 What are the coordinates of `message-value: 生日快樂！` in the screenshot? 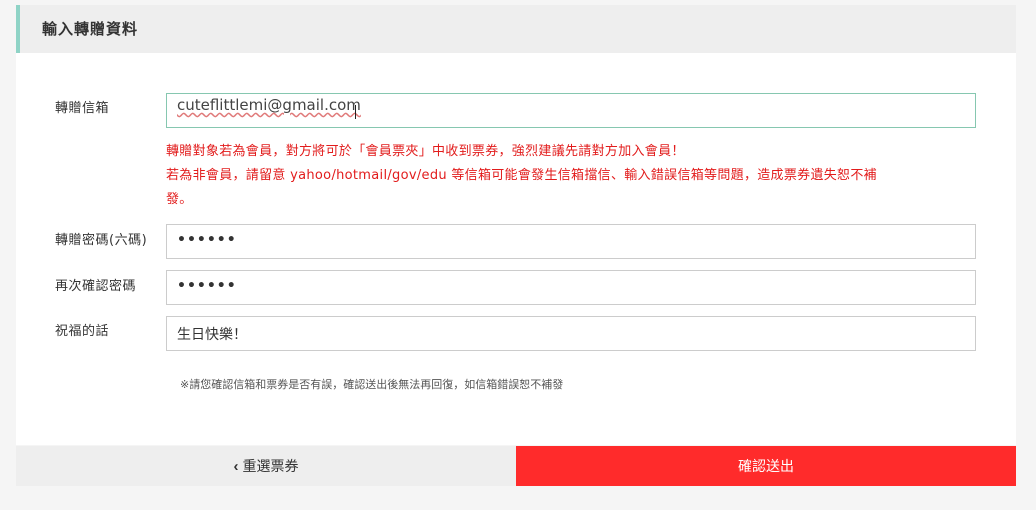 It's located at (212, 335).